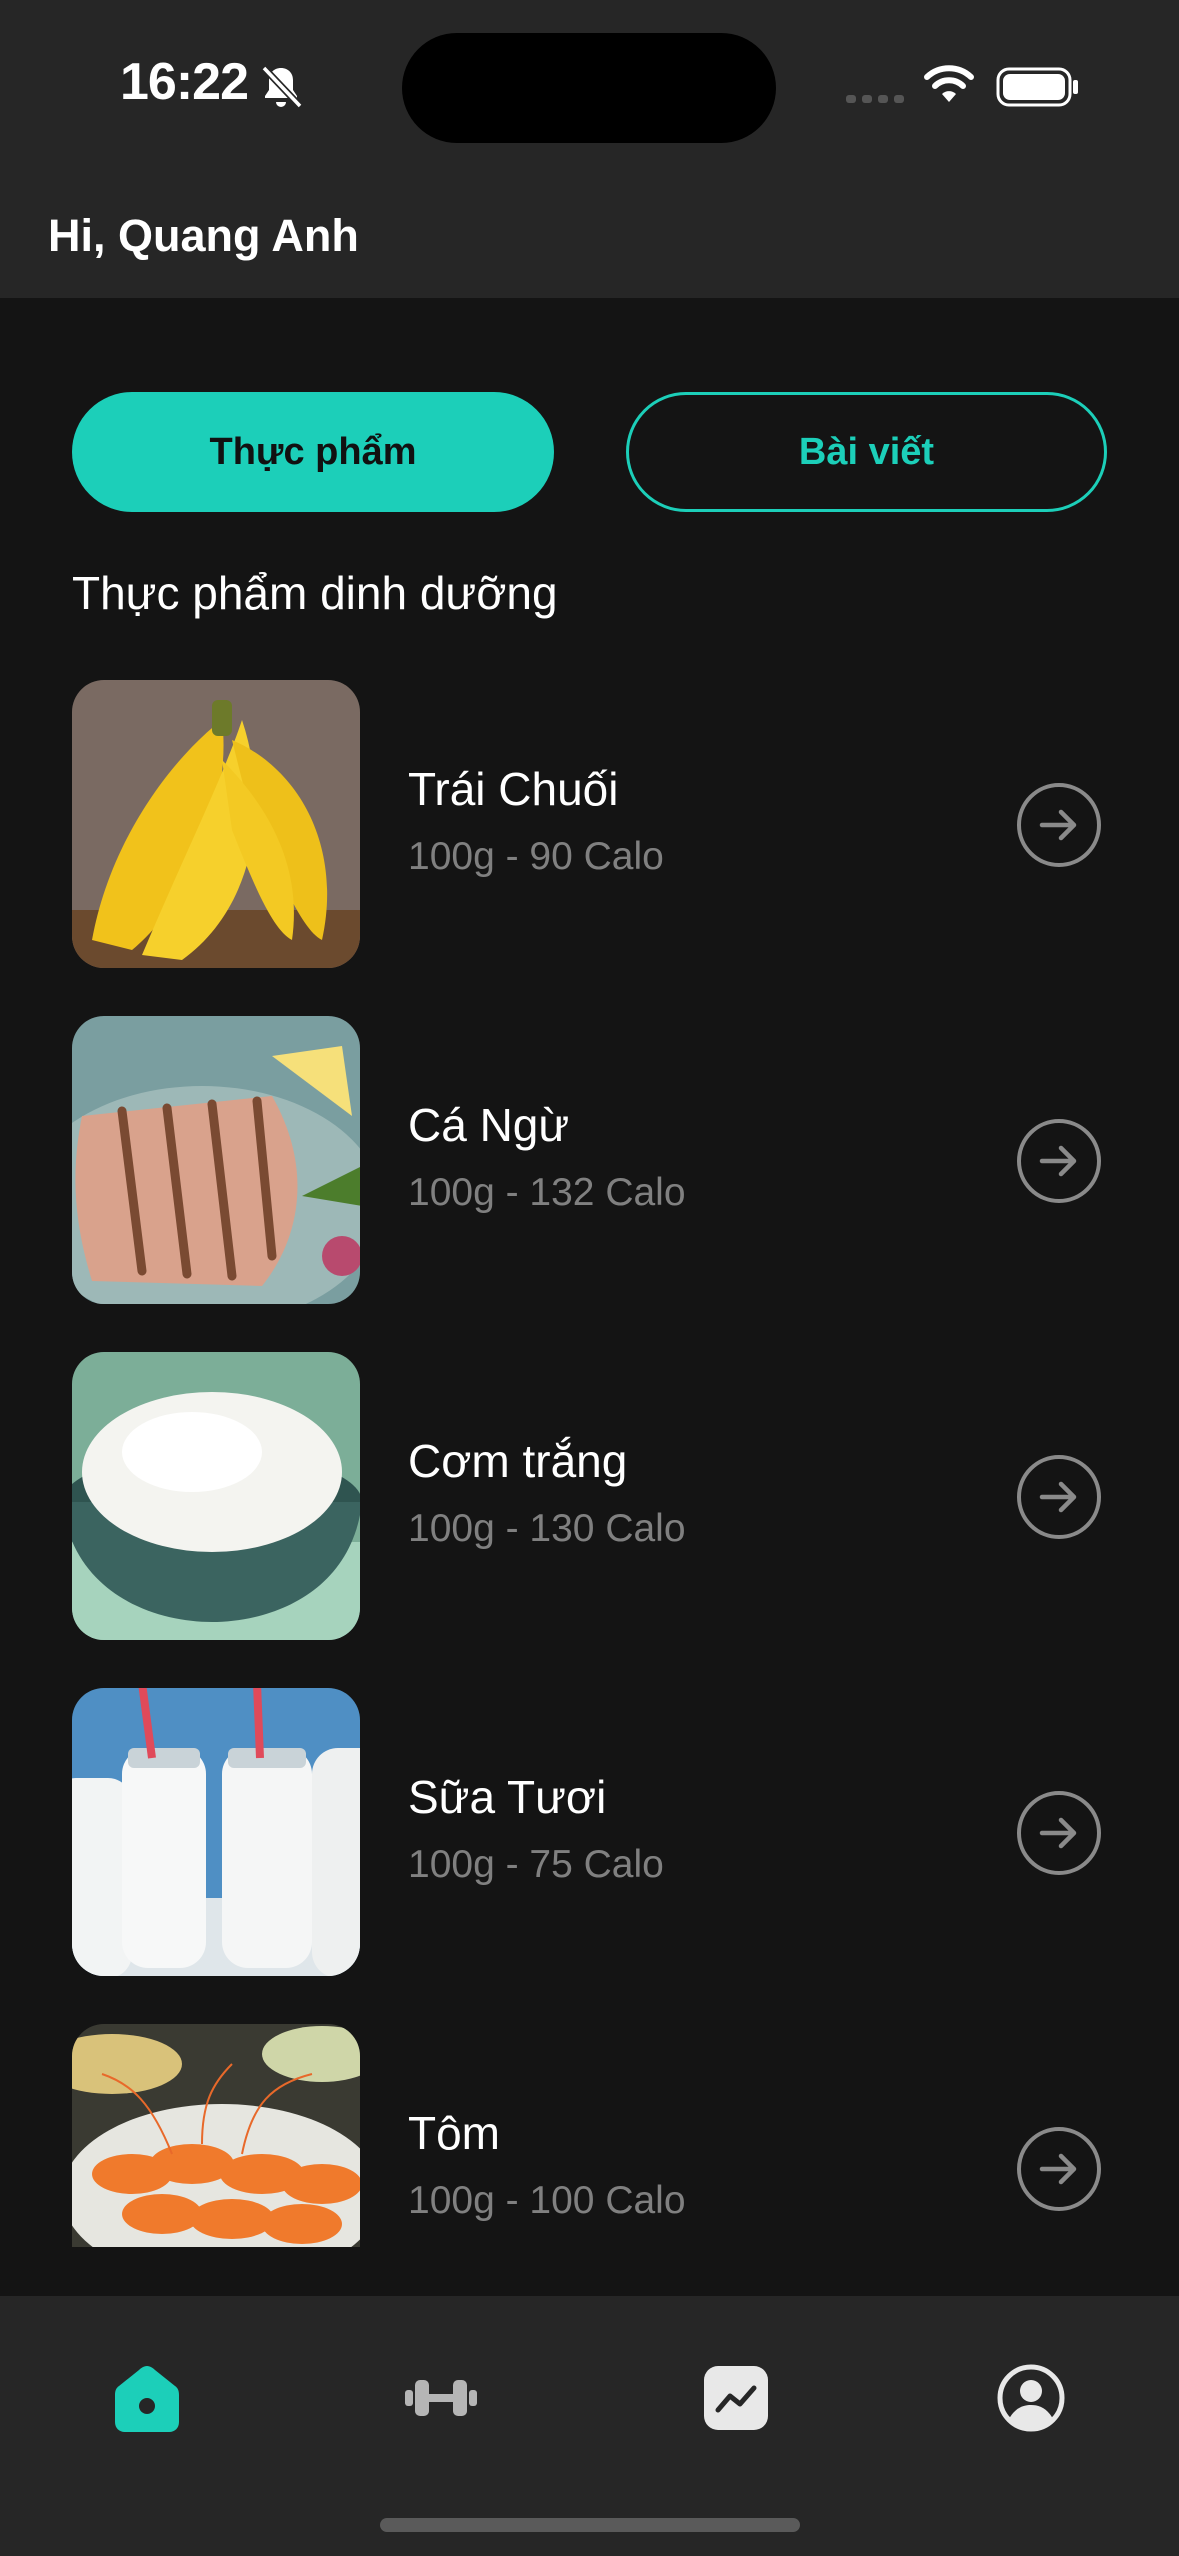 This screenshot has width=1179, height=2556. What do you see at coordinates (547, 1192) in the screenshot?
I see `food-calories: 100g - 132 Calo` at bounding box center [547, 1192].